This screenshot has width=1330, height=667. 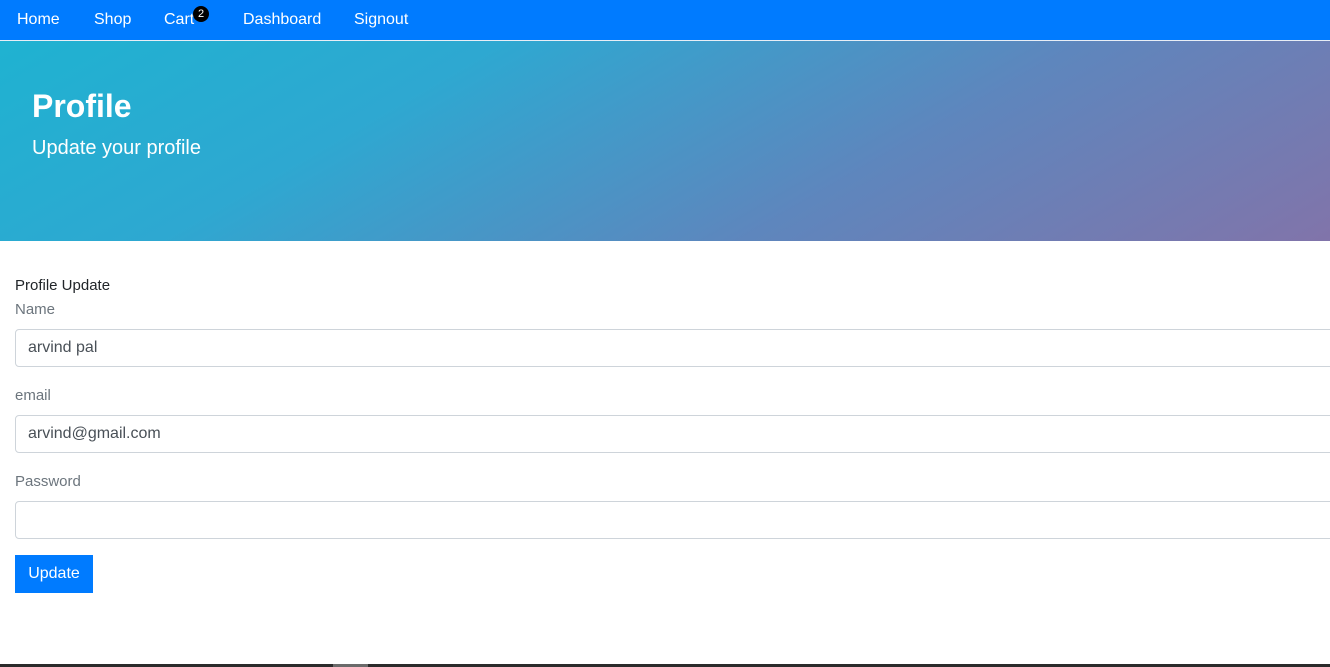 I want to click on nav-dashboard-link: Dashboard, so click(x=282, y=20).